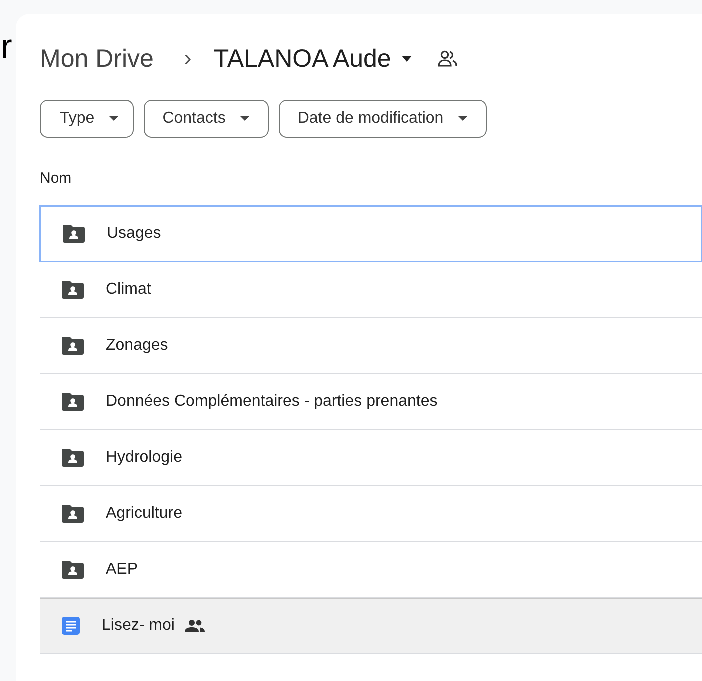 The height and width of the screenshot is (681, 702). What do you see at coordinates (314, 59) in the screenshot?
I see `folder-title-button: TALANOA Aude` at bounding box center [314, 59].